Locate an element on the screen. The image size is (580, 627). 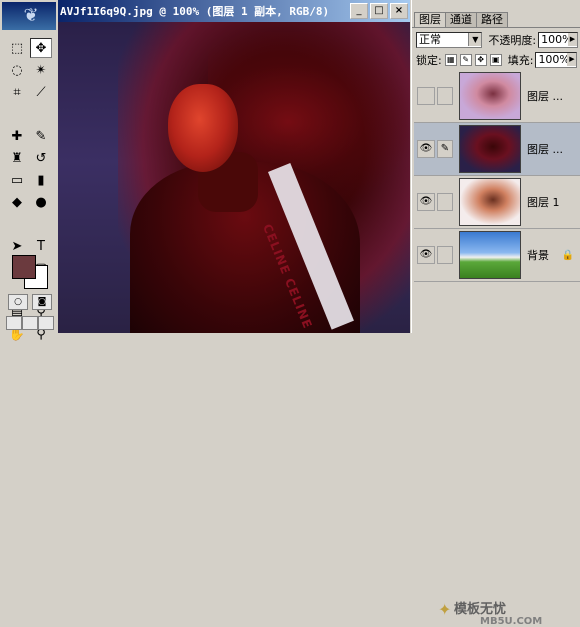
quick-mask-button: ◙ is located at coordinates (42, 302).